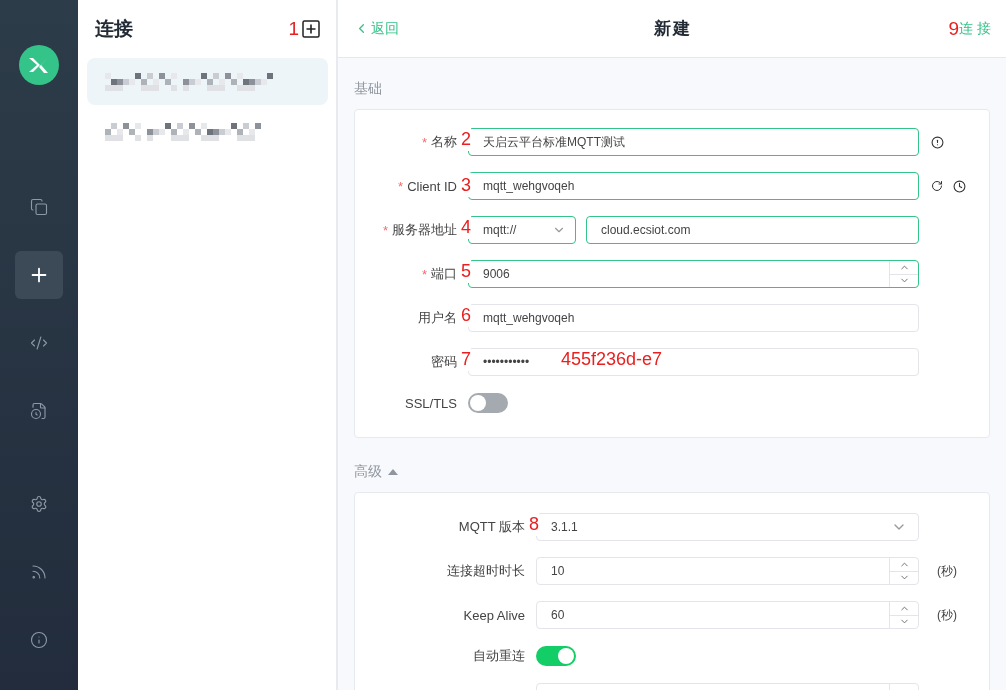 The image size is (1006, 690). I want to click on field-label: 自动重连, so click(499, 656).